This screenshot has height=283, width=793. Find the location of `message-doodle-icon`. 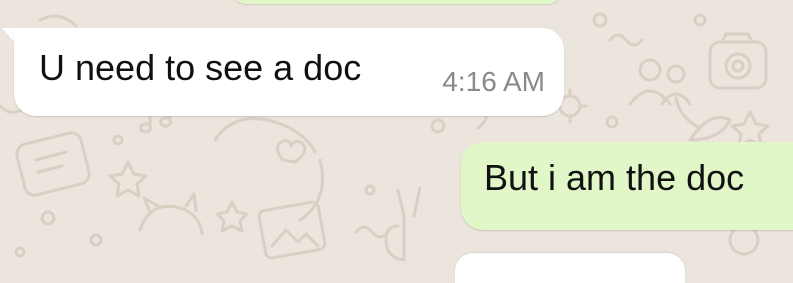

message-doodle-icon is located at coordinates (53, 164).